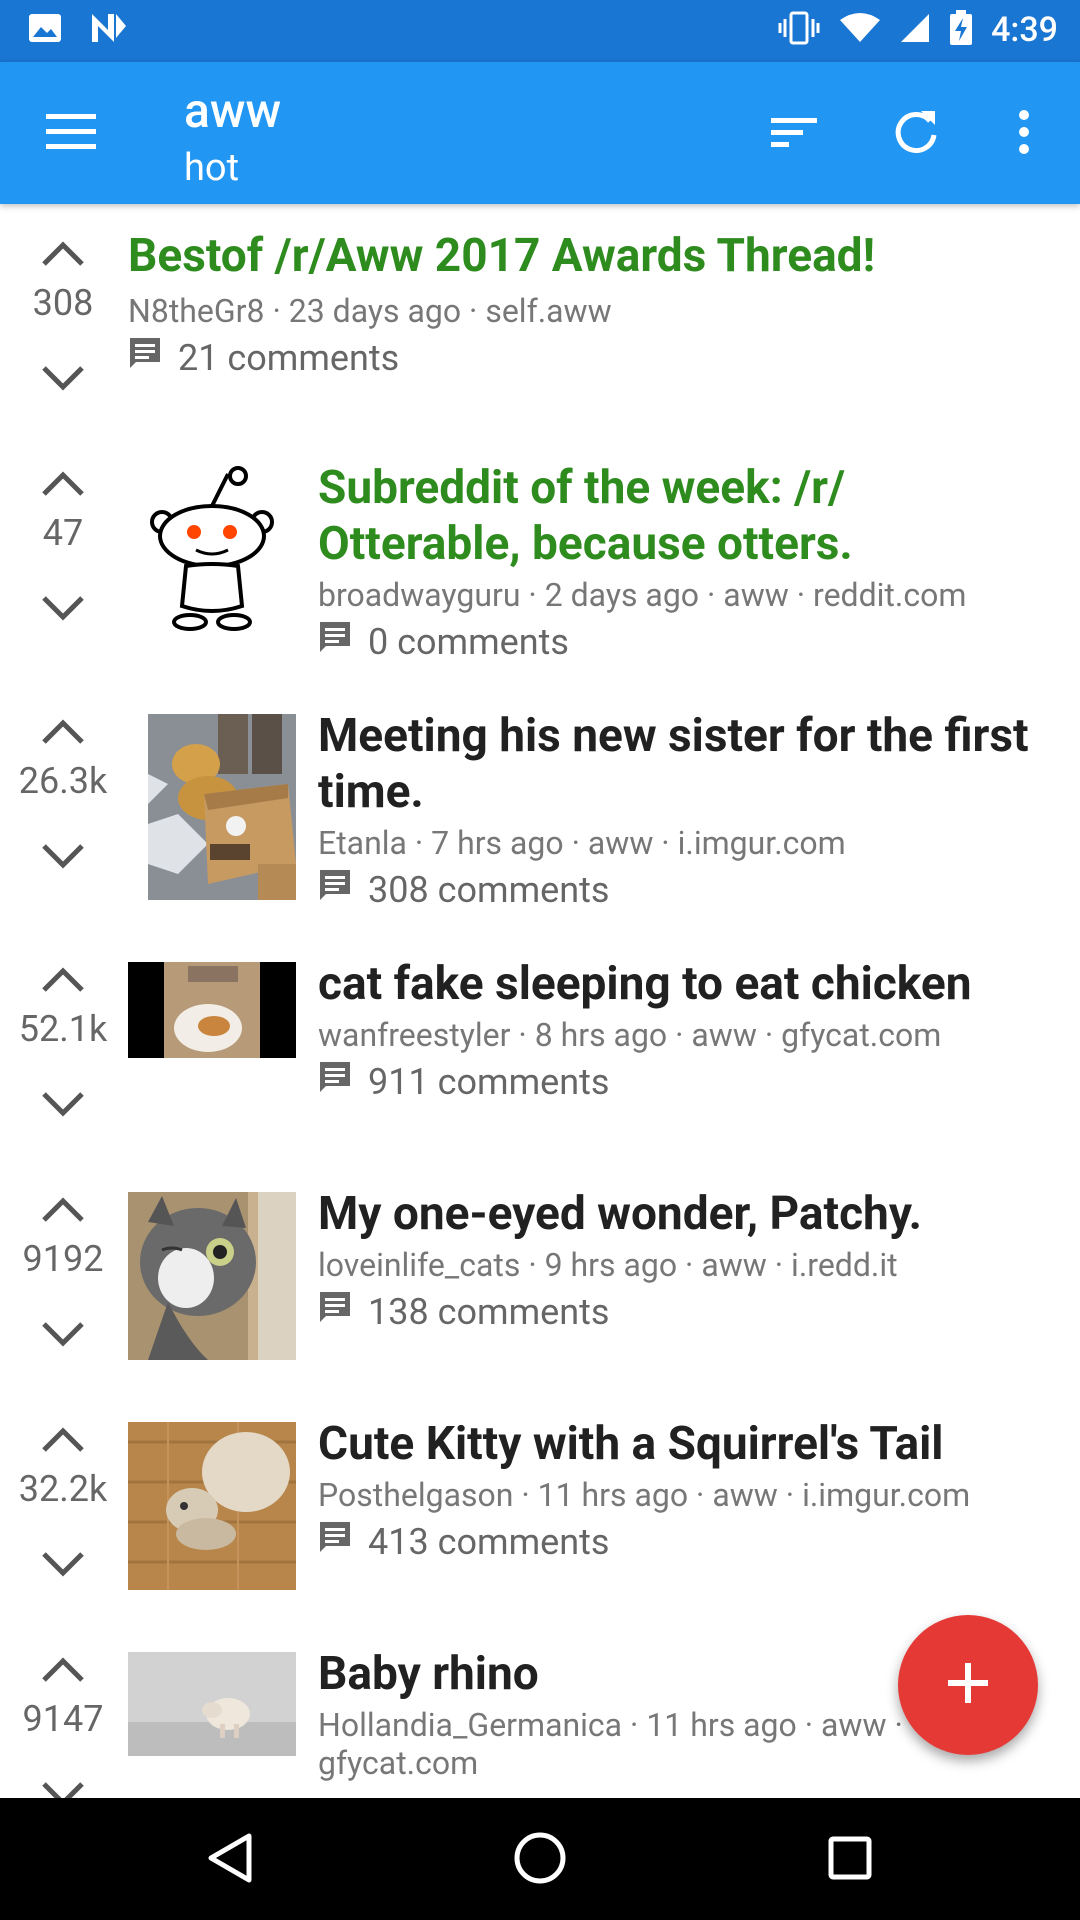 The image size is (1080, 1920). I want to click on post-title: My one-eyed wonder, Patchy., so click(693, 1214).